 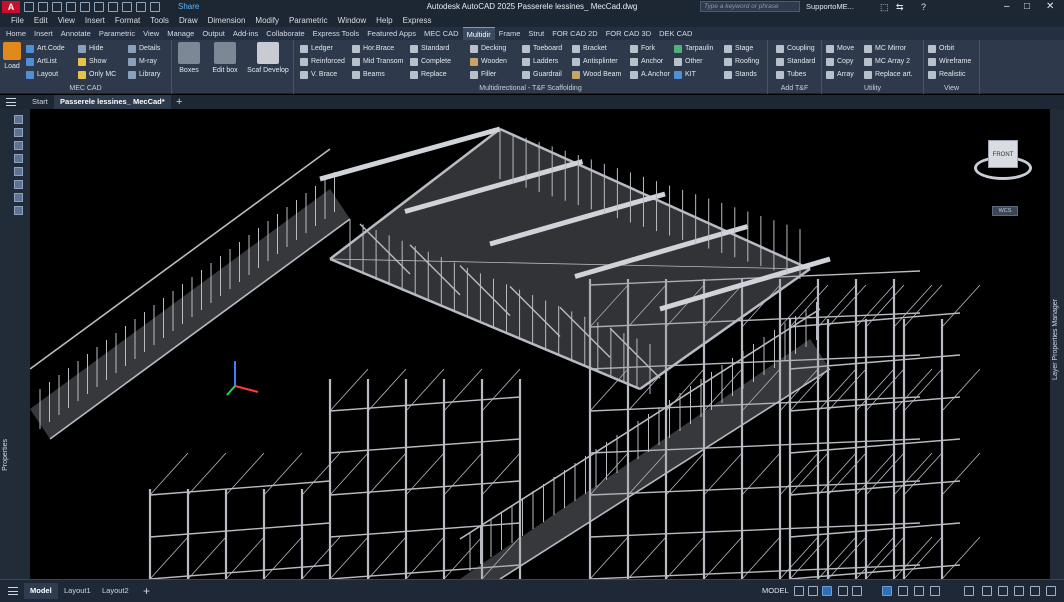 What do you see at coordinates (1027, 6) in the screenshot?
I see `maximize-icon: □` at bounding box center [1027, 6].